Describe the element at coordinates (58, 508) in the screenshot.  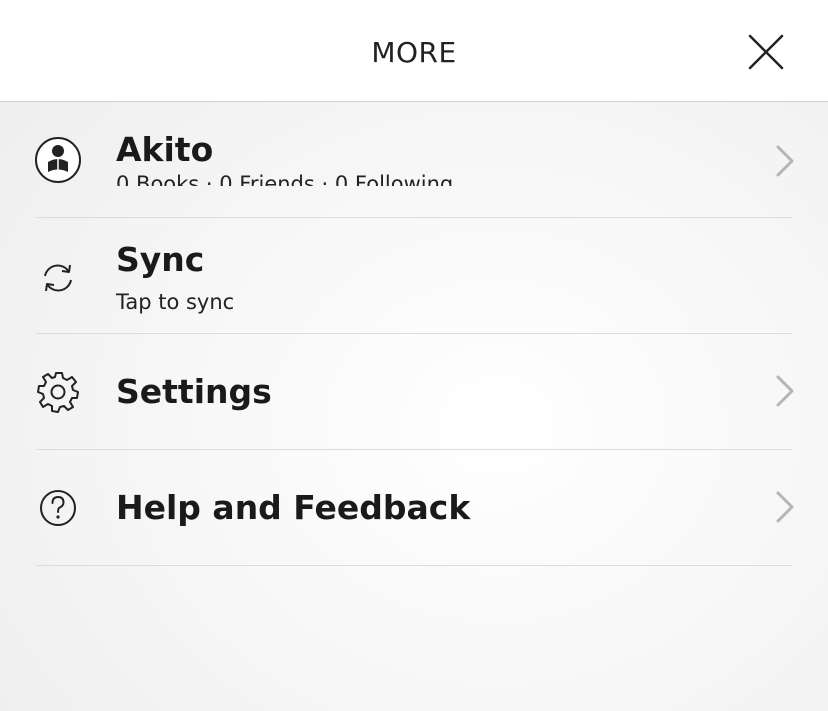
I see `question-circle-icon` at that location.